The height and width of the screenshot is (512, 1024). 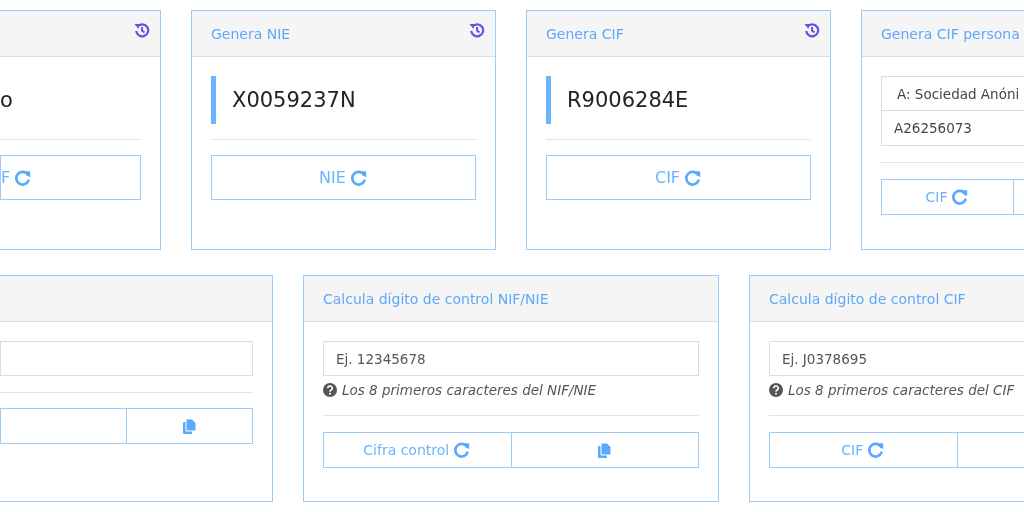 I want to click on card-title: Calcula dígito de control CIF, so click(x=868, y=298).